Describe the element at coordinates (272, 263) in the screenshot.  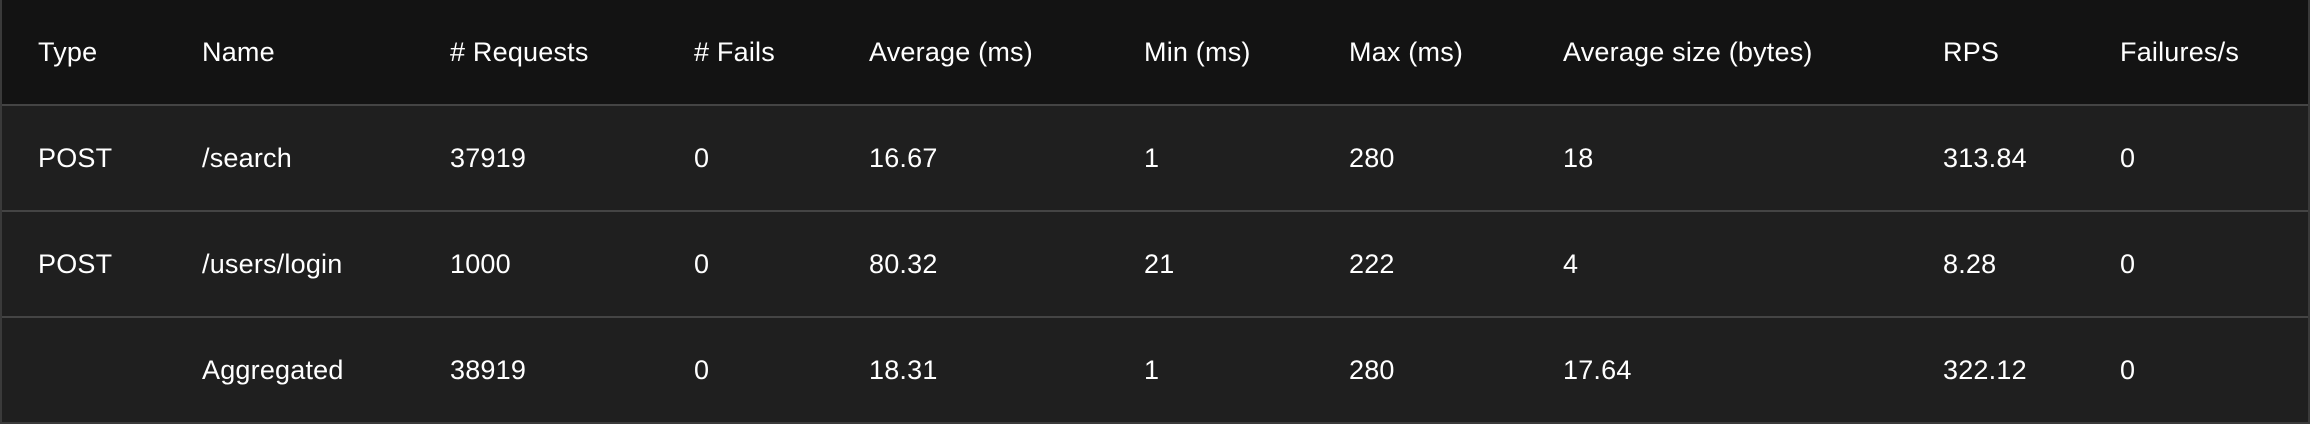
I see `cell-name: /users/login` at that location.